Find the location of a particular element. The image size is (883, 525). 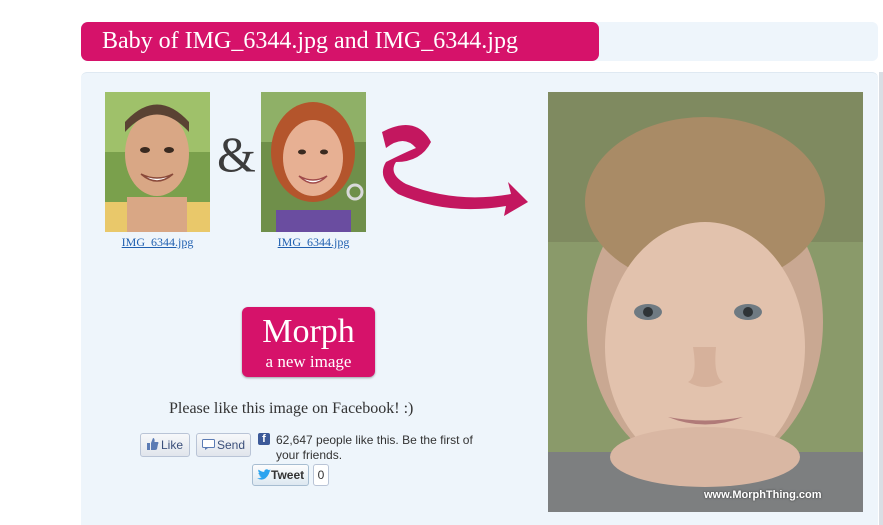

like-count-line1: 62,647 people like this. Be the first of is located at coordinates (374, 440).